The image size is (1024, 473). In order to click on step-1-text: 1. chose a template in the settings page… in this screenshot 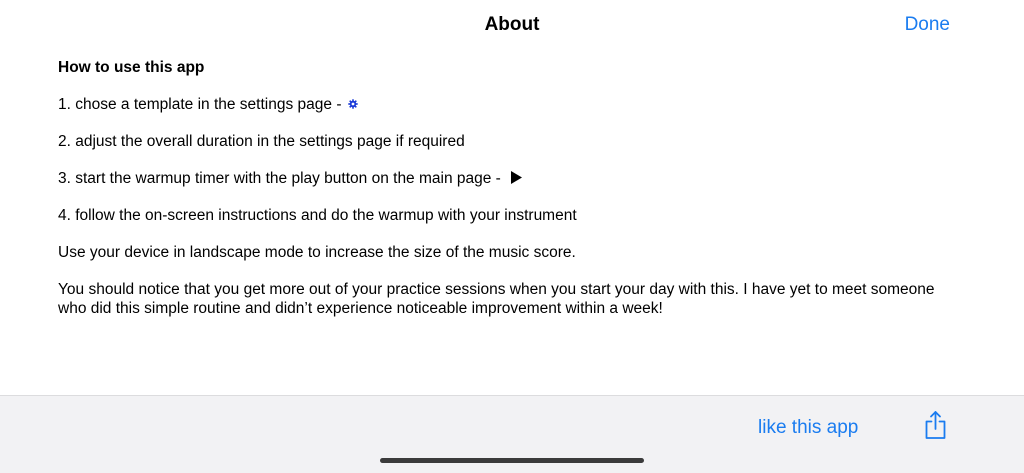, I will do `click(200, 104)`.